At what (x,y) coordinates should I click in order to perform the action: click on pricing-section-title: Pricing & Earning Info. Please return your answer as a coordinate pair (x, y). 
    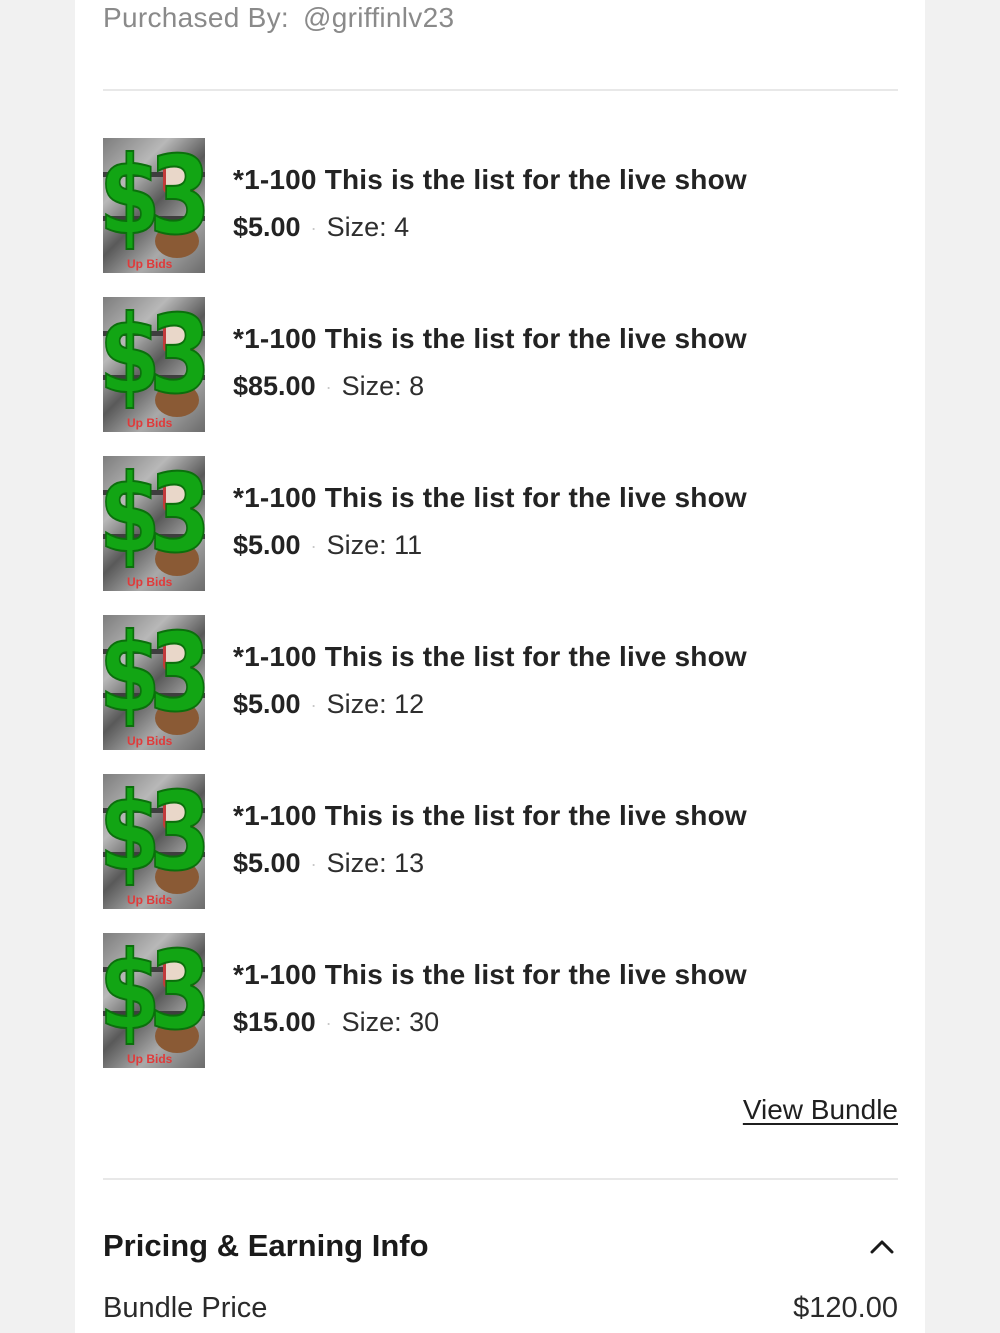
    Looking at the image, I should click on (266, 1245).